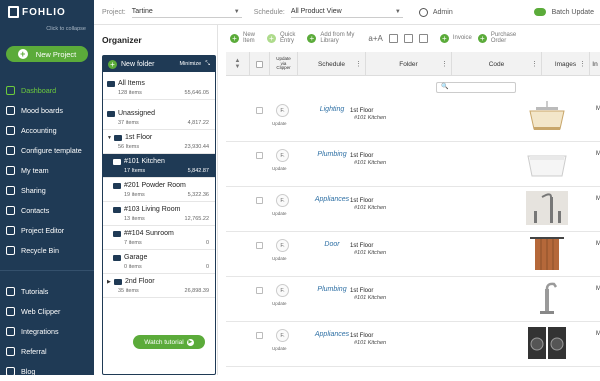 This screenshot has height=381, width=600. What do you see at coordinates (497, 64) in the screenshot?
I see `code-column-header: Code ⋮` at bounding box center [497, 64].